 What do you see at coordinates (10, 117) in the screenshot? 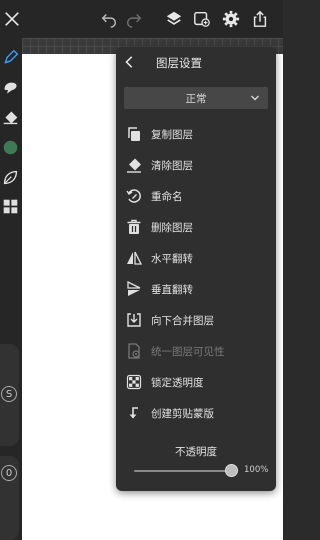
I see `eraser-tool-icon` at bounding box center [10, 117].